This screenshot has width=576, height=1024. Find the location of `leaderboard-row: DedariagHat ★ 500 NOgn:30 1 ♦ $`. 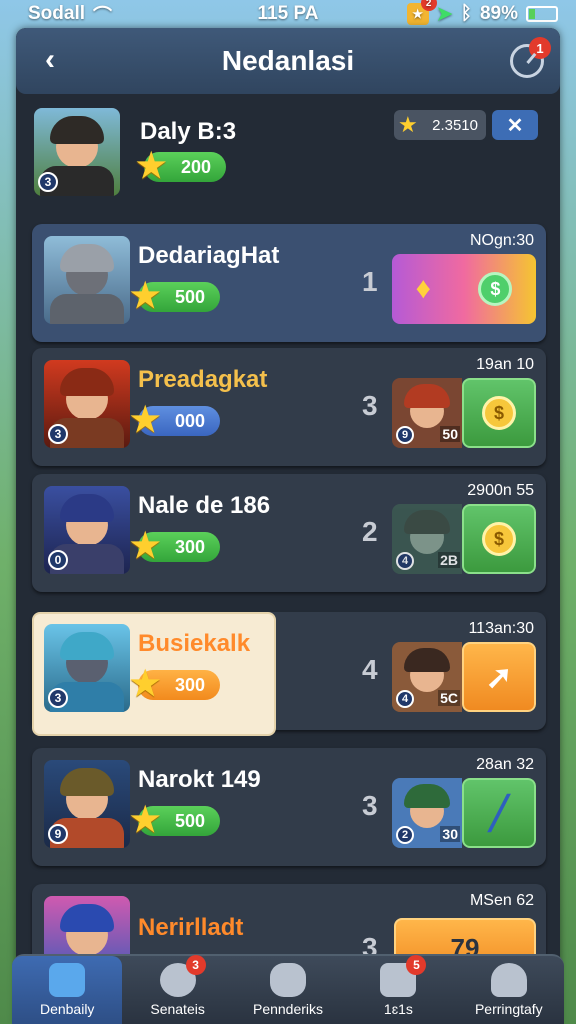

leaderboard-row: DedariagHat ★ 500 NOgn:30 1 ♦ $ is located at coordinates (289, 283).